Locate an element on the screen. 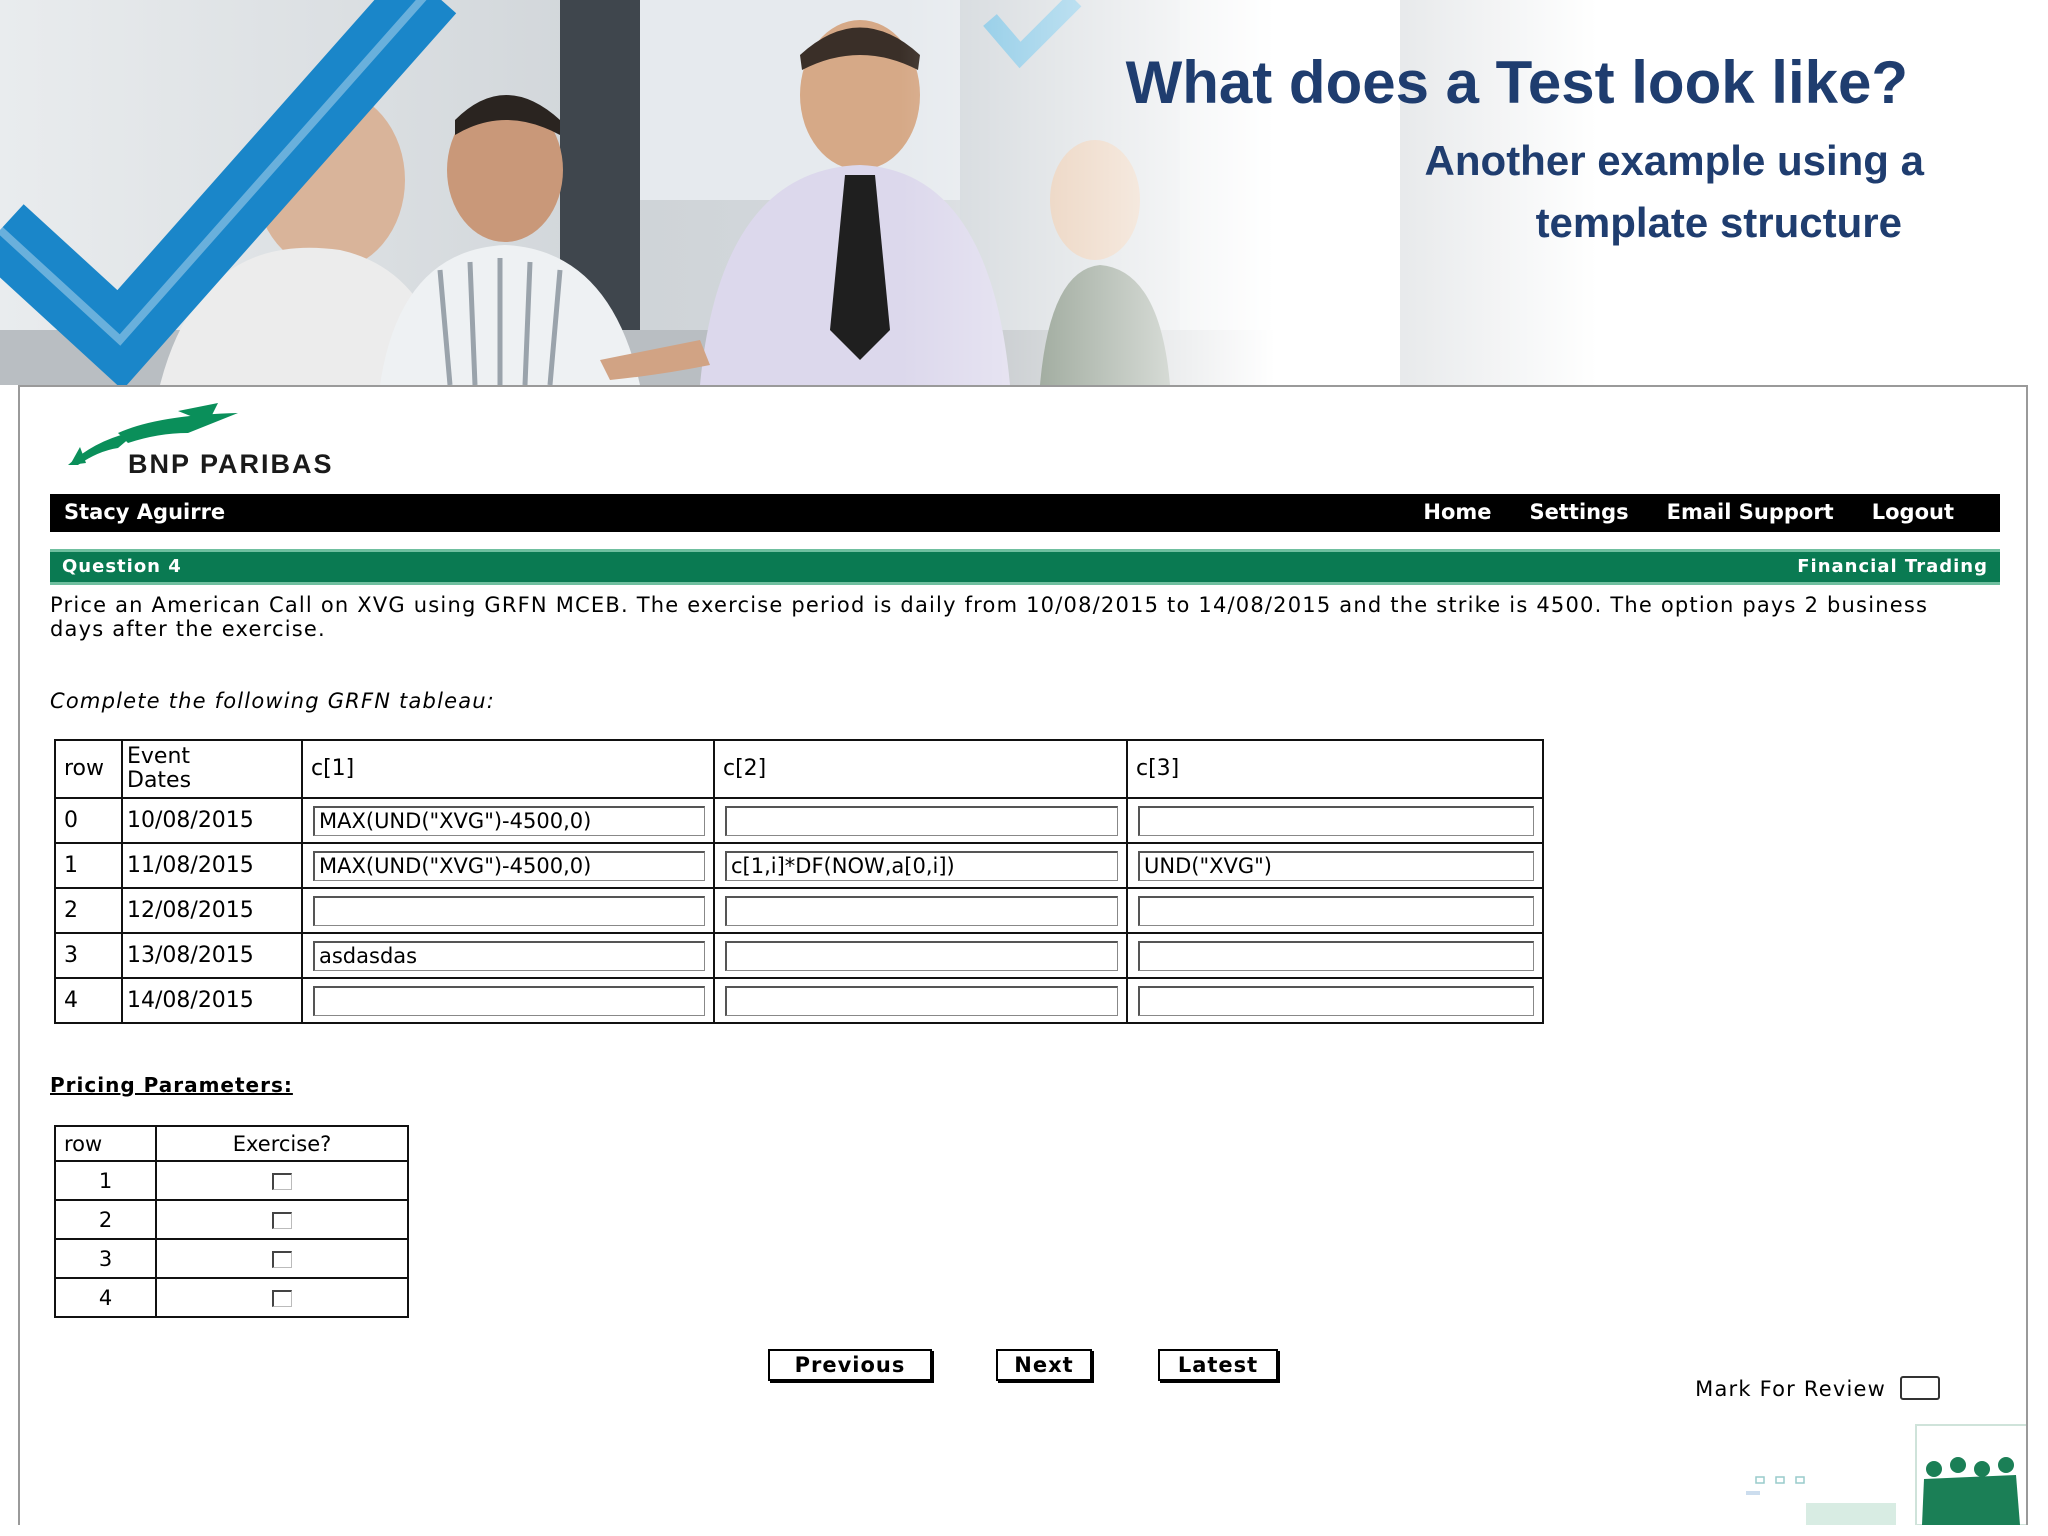 Image resolution: width=2048 pixels, height=1536 pixels. nav-home-link: Home is located at coordinates (1457, 512).